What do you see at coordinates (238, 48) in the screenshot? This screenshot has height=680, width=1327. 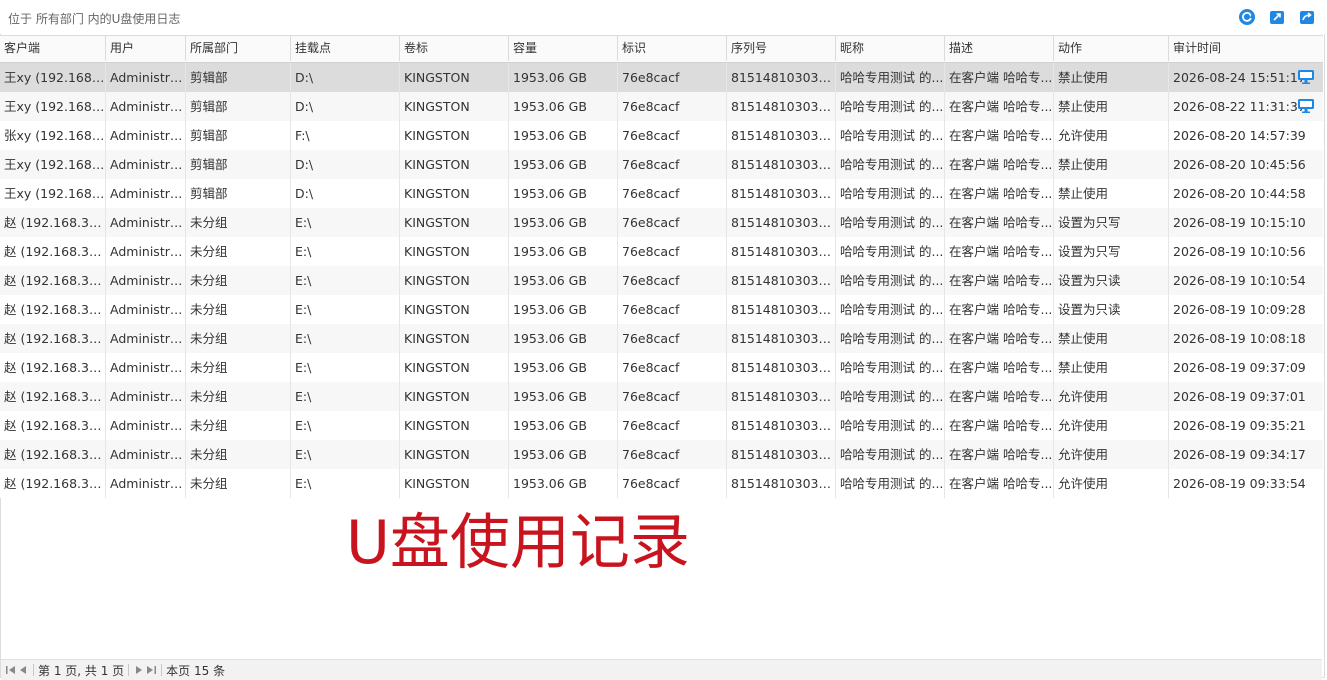 I see `column-header-department: 所属部门` at bounding box center [238, 48].